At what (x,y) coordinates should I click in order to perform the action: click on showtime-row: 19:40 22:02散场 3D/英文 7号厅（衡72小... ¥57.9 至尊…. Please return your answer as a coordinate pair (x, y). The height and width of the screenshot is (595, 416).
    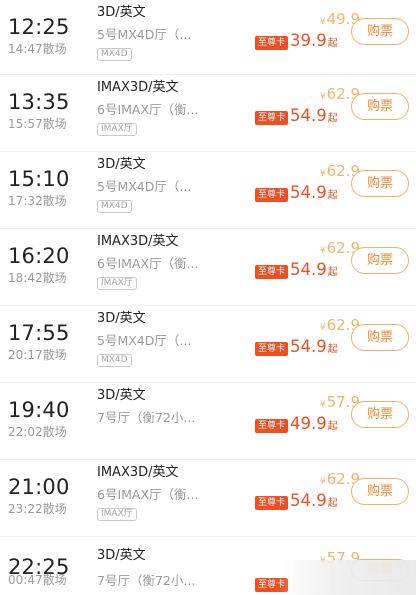
    Looking at the image, I should click on (208, 421).